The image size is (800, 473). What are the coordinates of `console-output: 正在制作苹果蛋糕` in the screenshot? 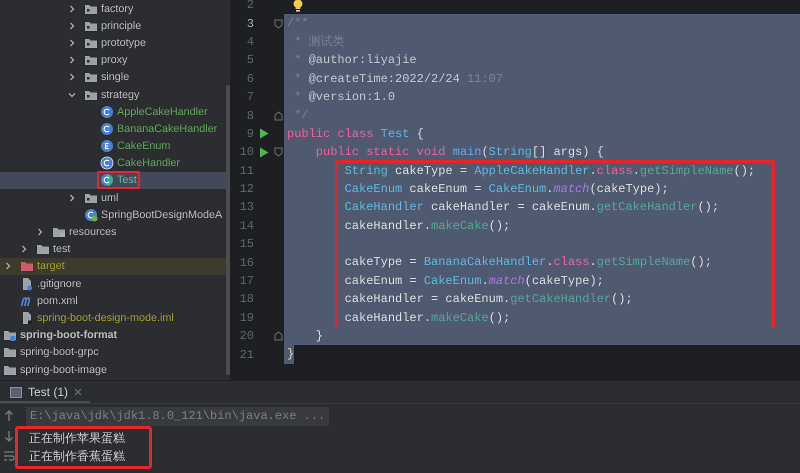 It's located at (77, 438).